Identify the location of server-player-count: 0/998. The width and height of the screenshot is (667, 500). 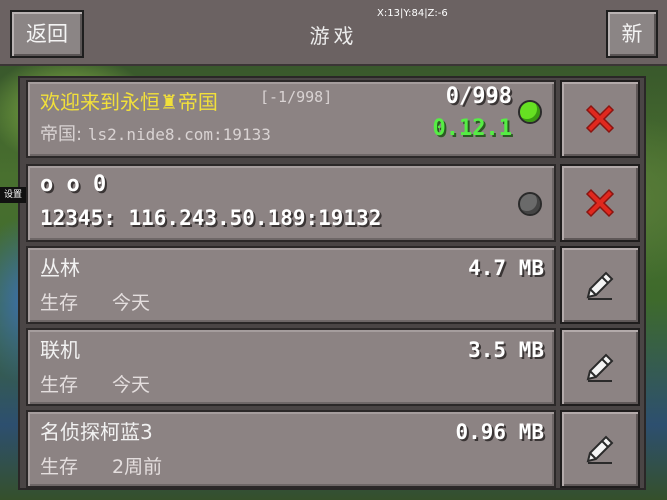
(478, 96).